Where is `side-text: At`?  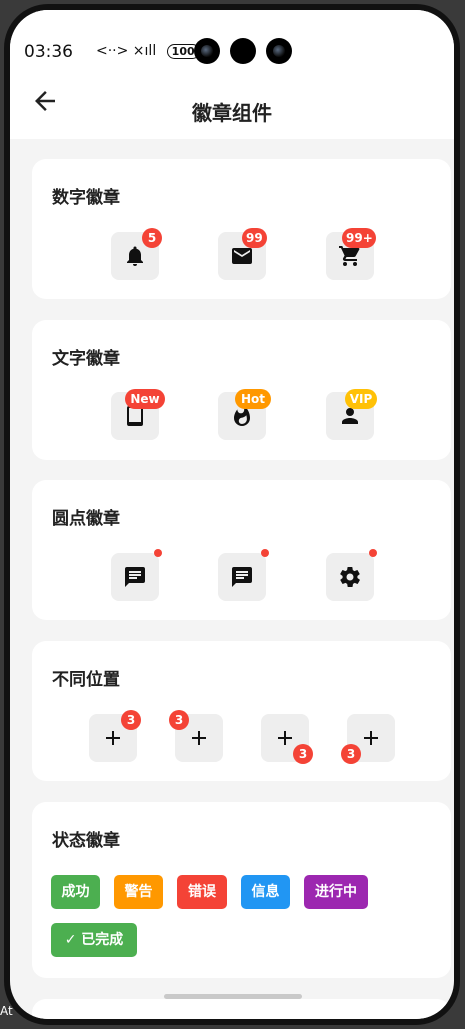 side-text: At is located at coordinates (6, 1011).